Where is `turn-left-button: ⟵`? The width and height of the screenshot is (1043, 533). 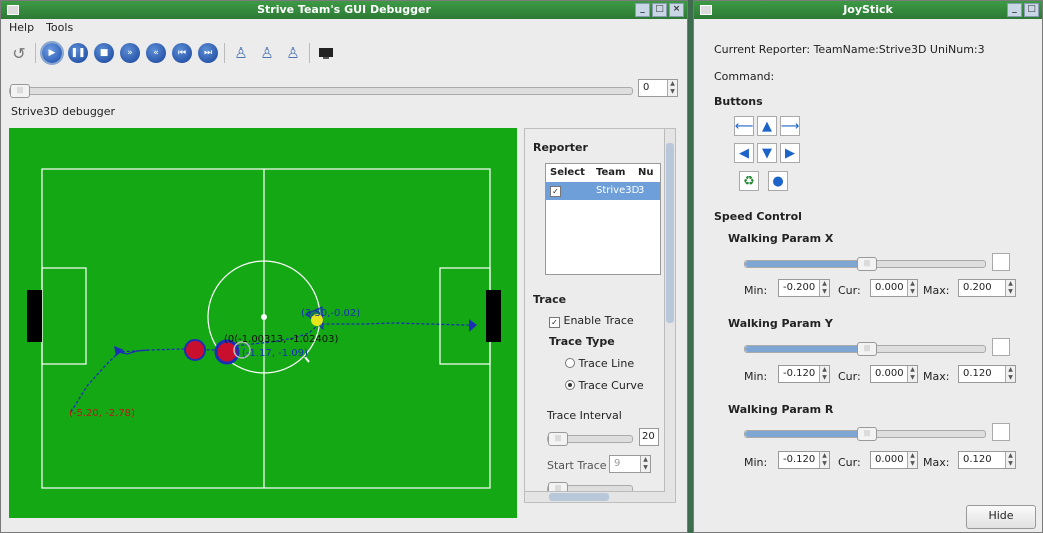 turn-left-button: ⟵ is located at coordinates (744, 126).